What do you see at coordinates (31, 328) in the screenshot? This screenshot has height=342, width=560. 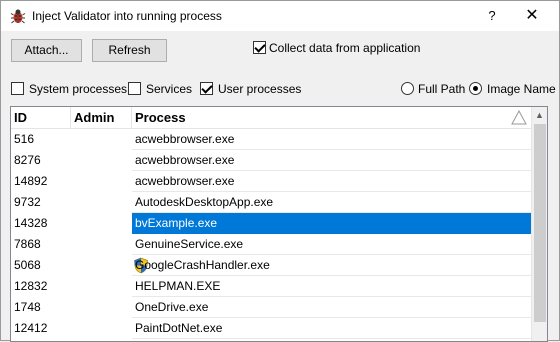 I see `process-id-cell: 12412` at bounding box center [31, 328].